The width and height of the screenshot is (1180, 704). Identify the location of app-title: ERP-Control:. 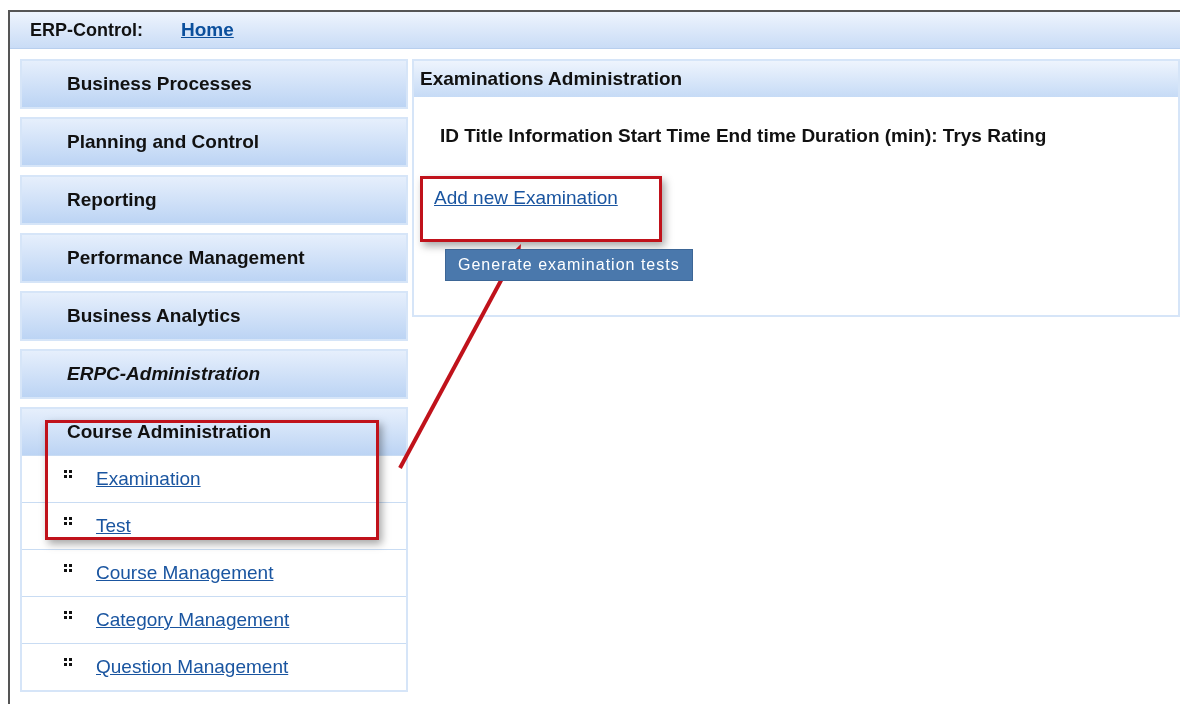
(86, 30).